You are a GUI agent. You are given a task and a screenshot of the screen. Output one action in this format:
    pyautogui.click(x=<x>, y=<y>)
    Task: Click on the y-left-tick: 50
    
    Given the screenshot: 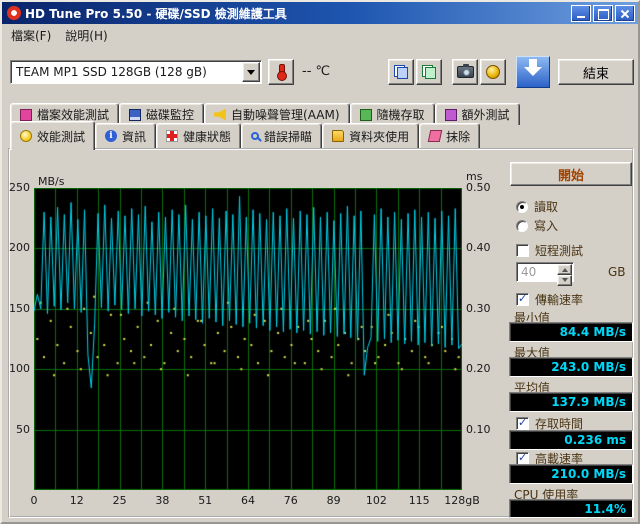 What is the action you would take?
    pyautogui.click(x=23, y=429)
    